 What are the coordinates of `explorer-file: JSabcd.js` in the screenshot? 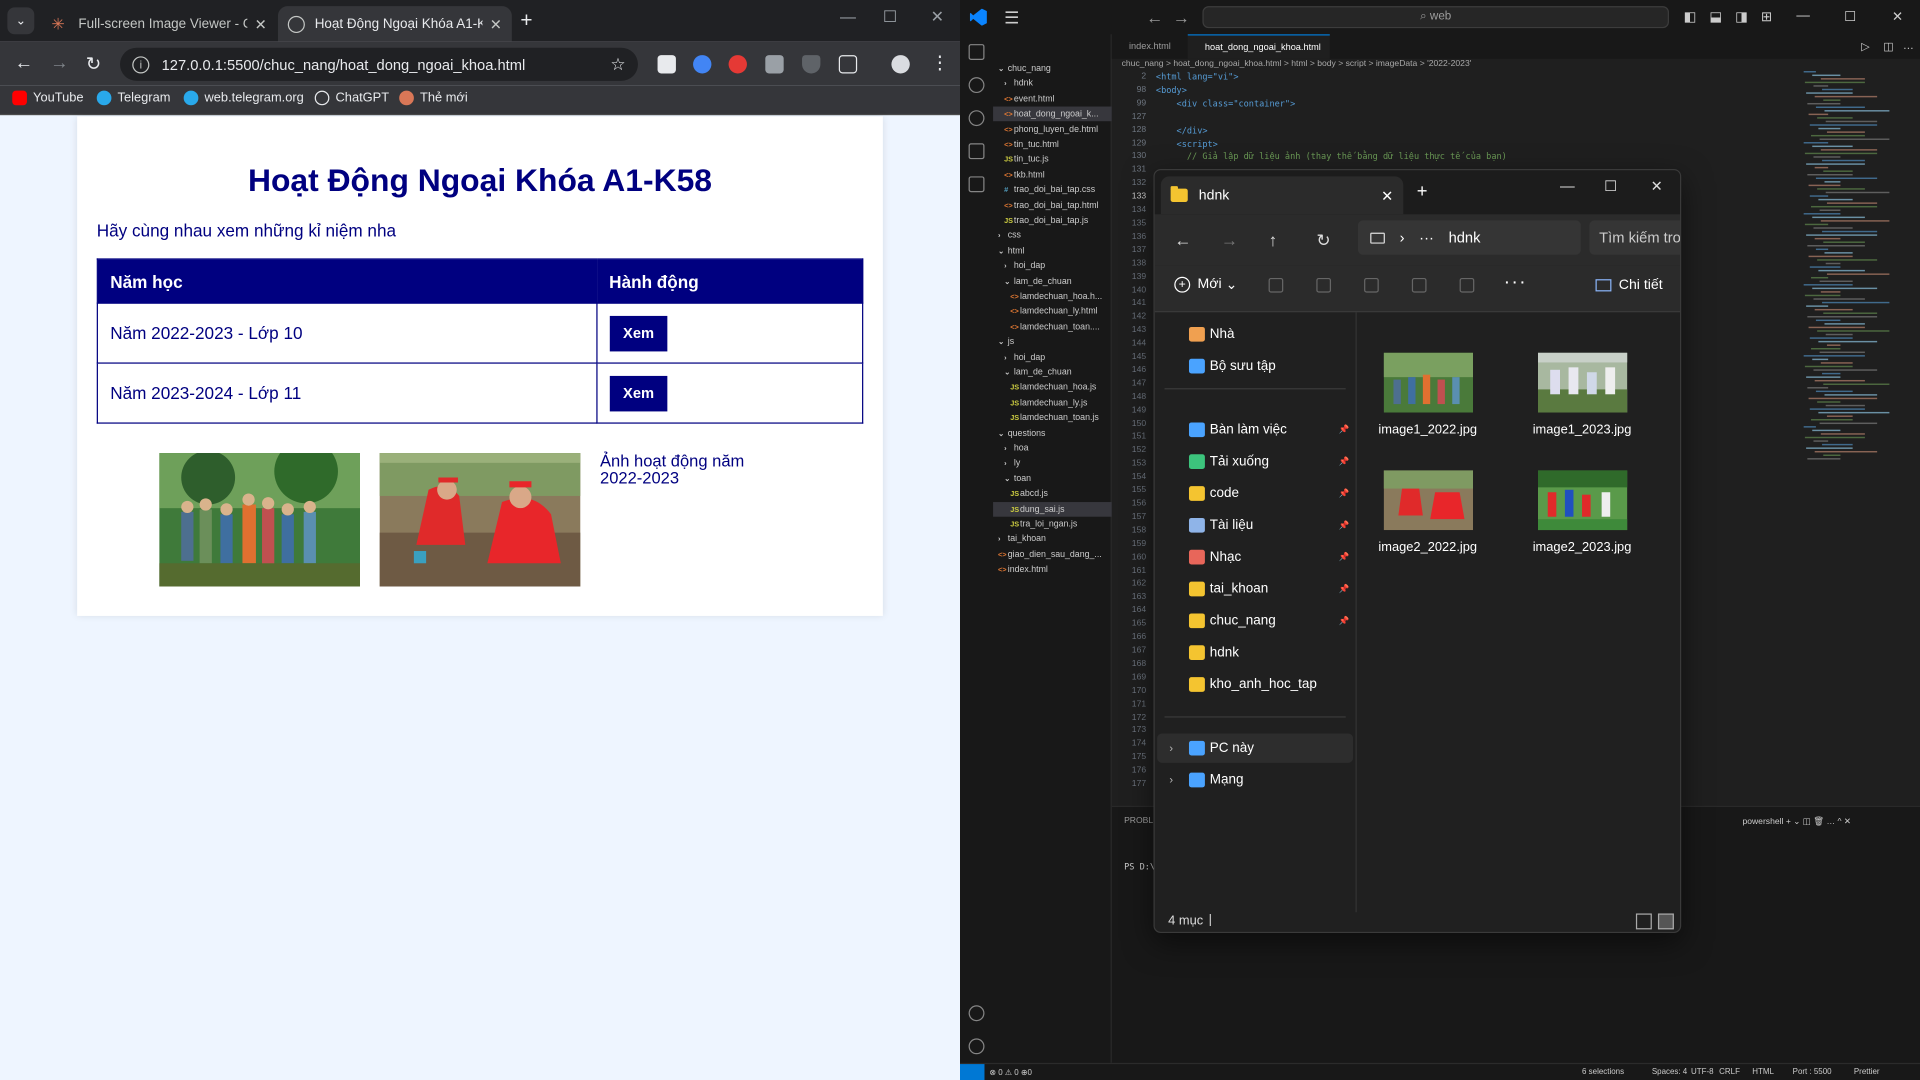 It's located at (1052, 493).